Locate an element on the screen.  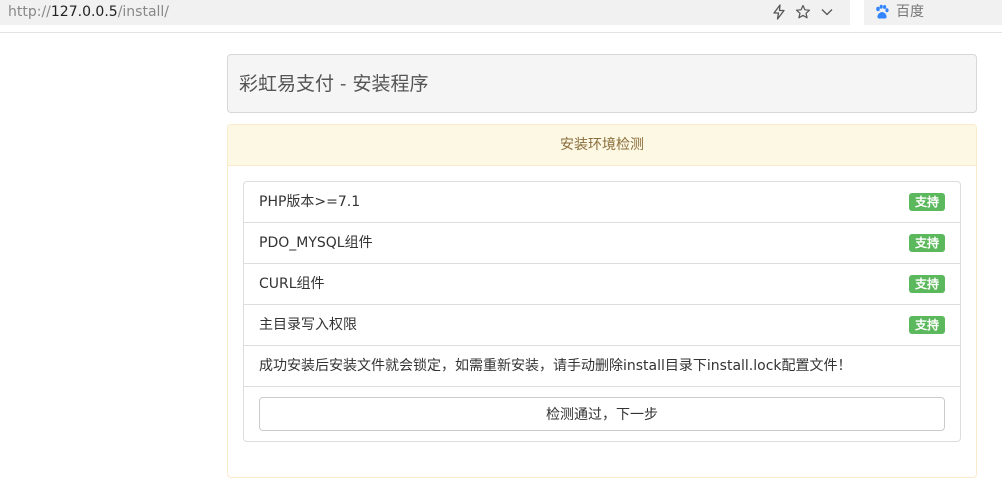
button-row: 检测通过，下一步 is located at coordinates (602, 414).